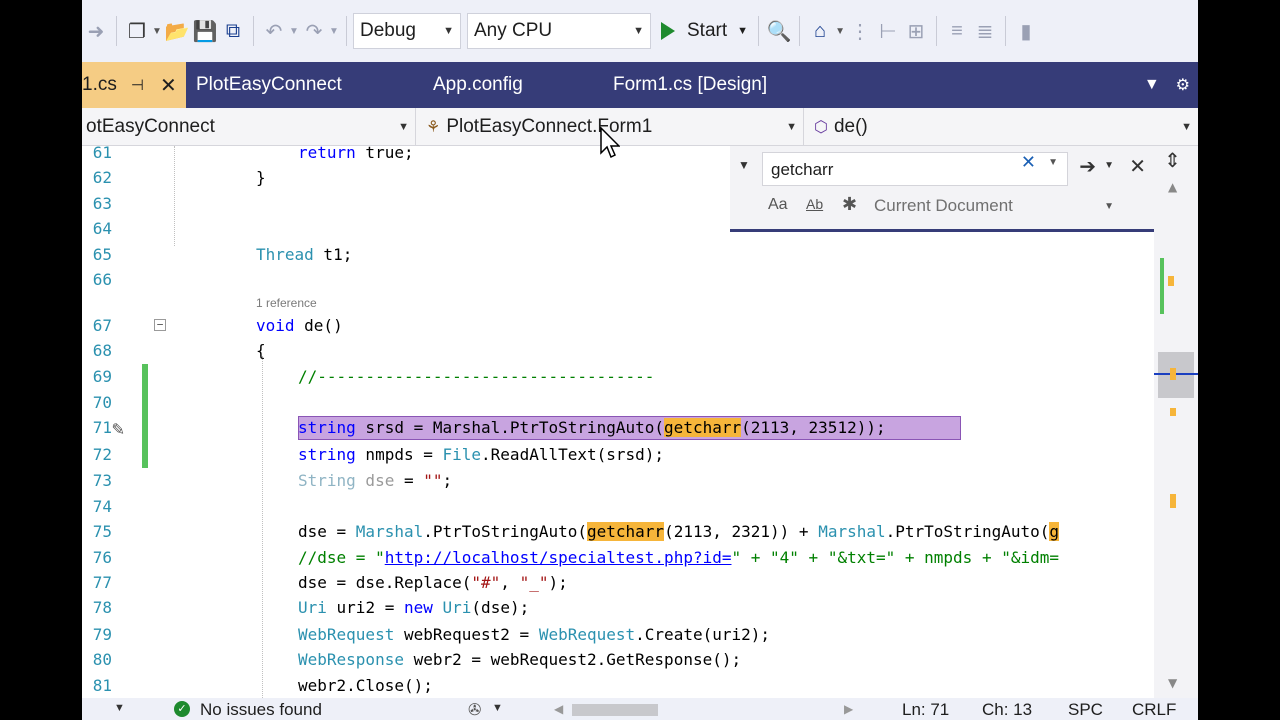 This screenshot has width=1280, height=720. What do you see at coordinates (1183, 85) in the screenshot?
I see `gear-icon: ⚙` at bounding box center [1183, 85].